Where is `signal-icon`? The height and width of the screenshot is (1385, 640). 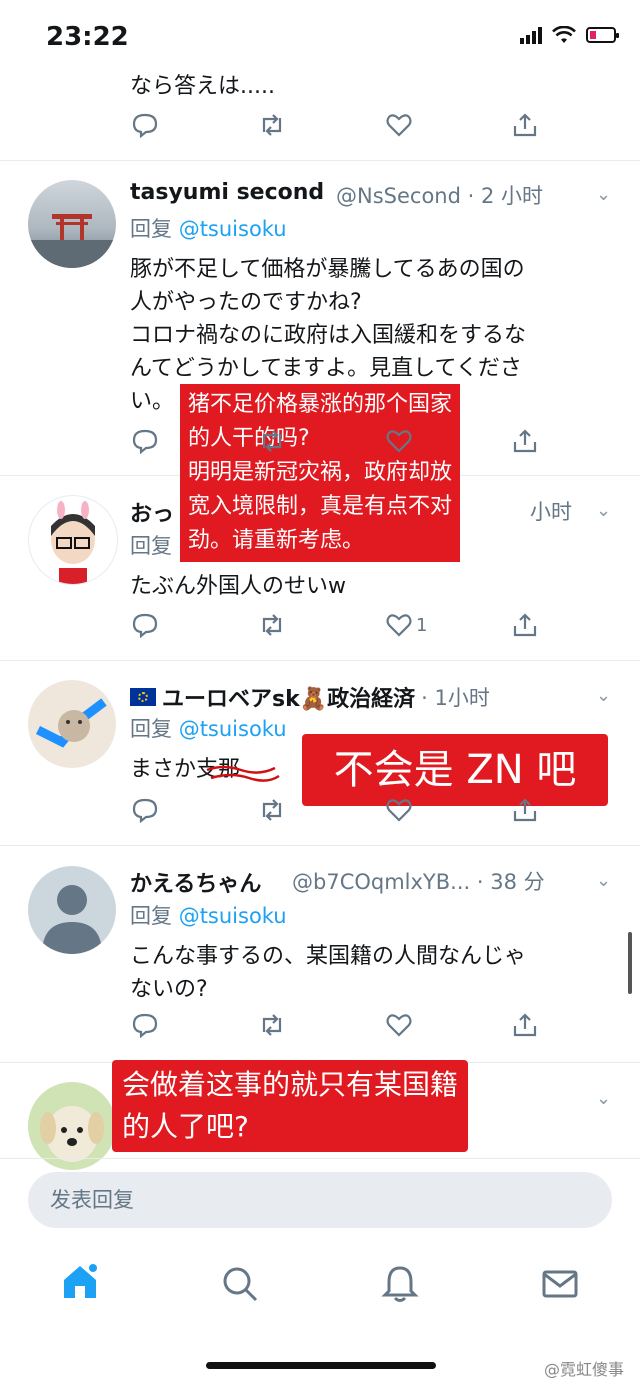 signal-icon is located at coordinates (531, 35).